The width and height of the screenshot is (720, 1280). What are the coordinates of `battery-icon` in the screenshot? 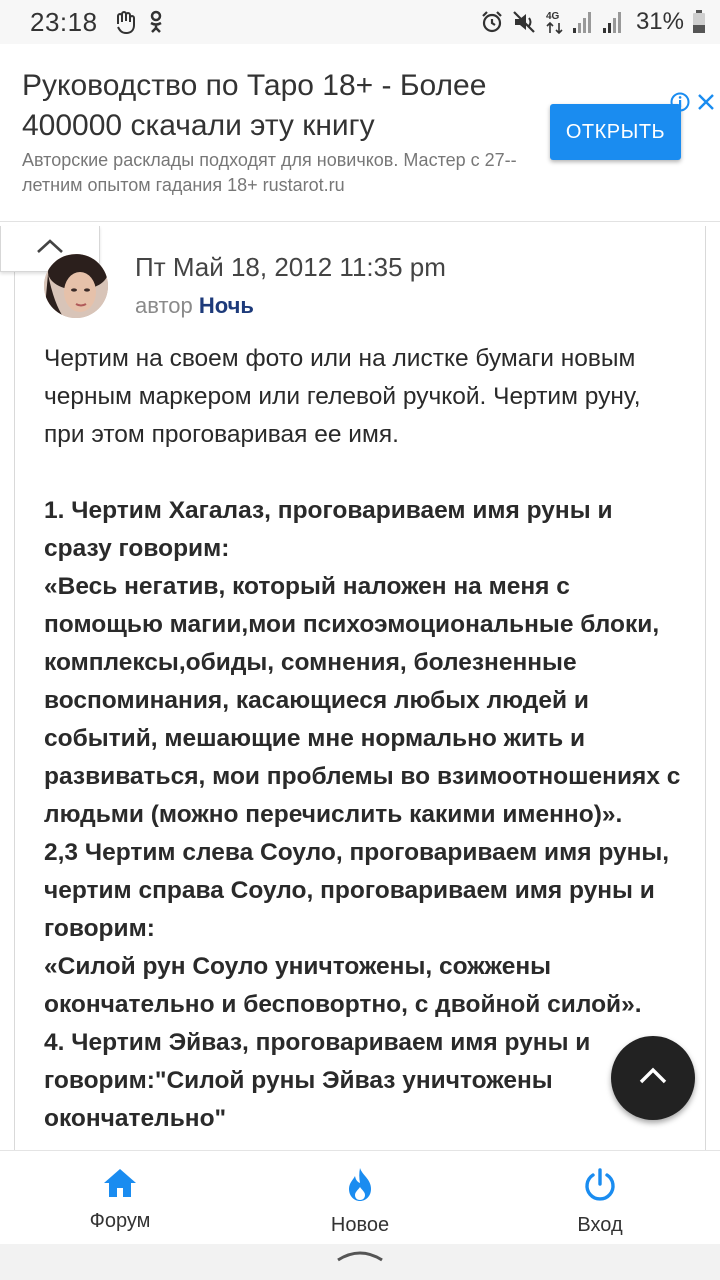 It's located at (699, 22).